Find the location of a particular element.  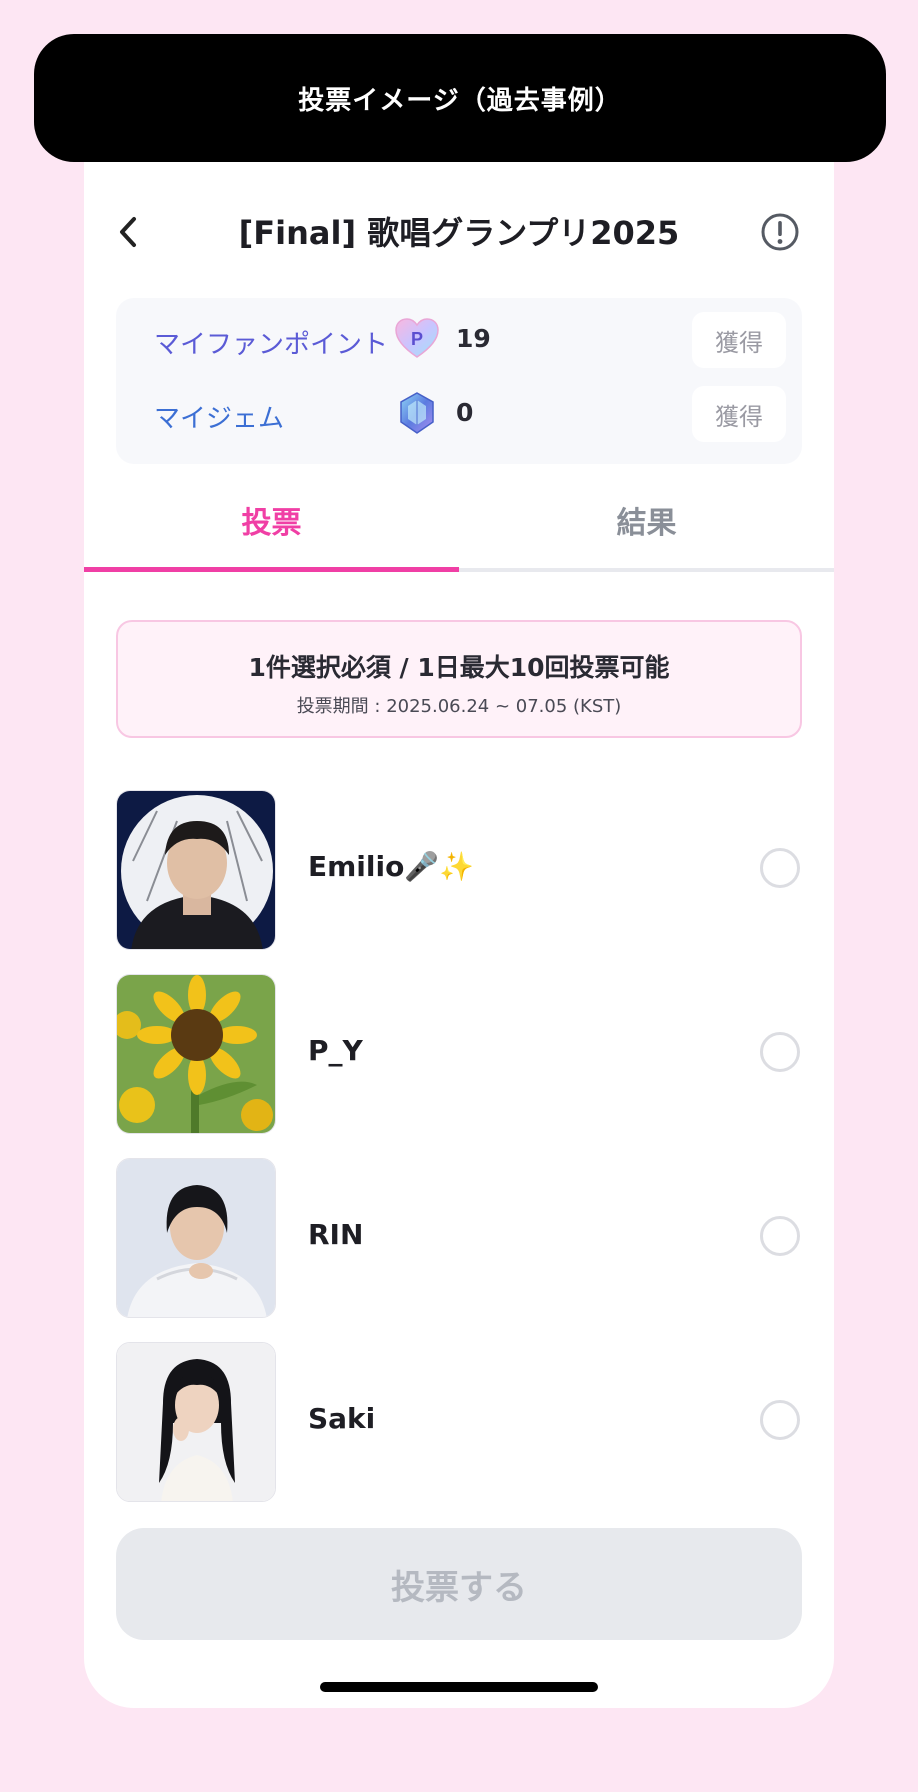

gem-value: 0 is located at coordinates (465, 412).